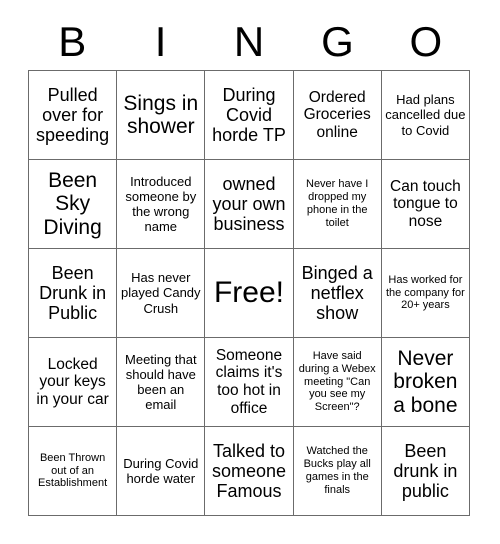 The height and width of the screenshot is (544, 500). Describe the element at coordinates (337, 41) in the screenshot. I see `bingo-header-letter-g: G` at that location.